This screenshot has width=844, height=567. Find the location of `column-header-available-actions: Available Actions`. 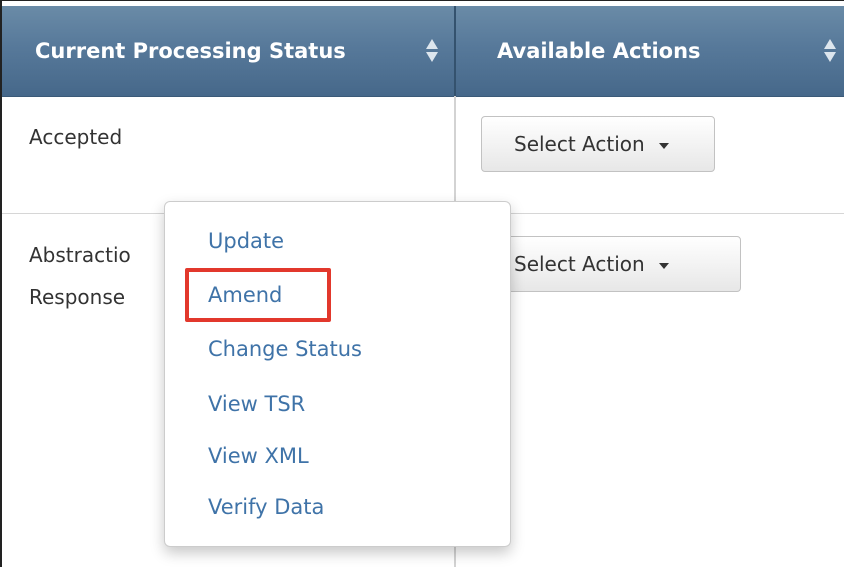

column-header-available-actions: Available Actions is located at coordinates (599, 51).